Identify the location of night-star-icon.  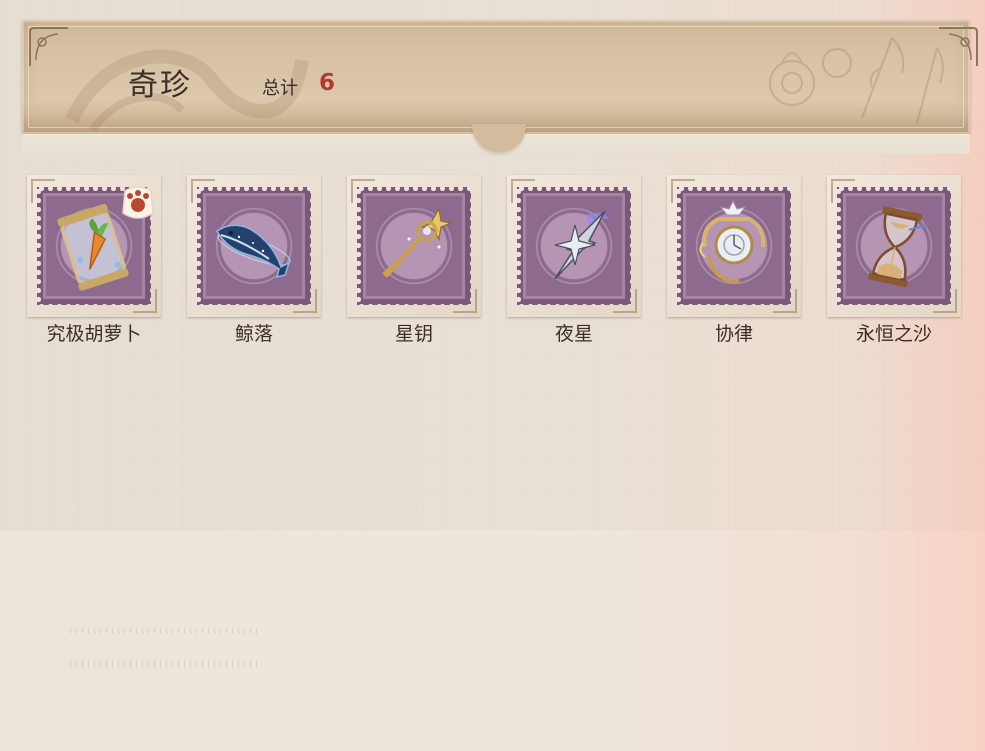
(581, 245).